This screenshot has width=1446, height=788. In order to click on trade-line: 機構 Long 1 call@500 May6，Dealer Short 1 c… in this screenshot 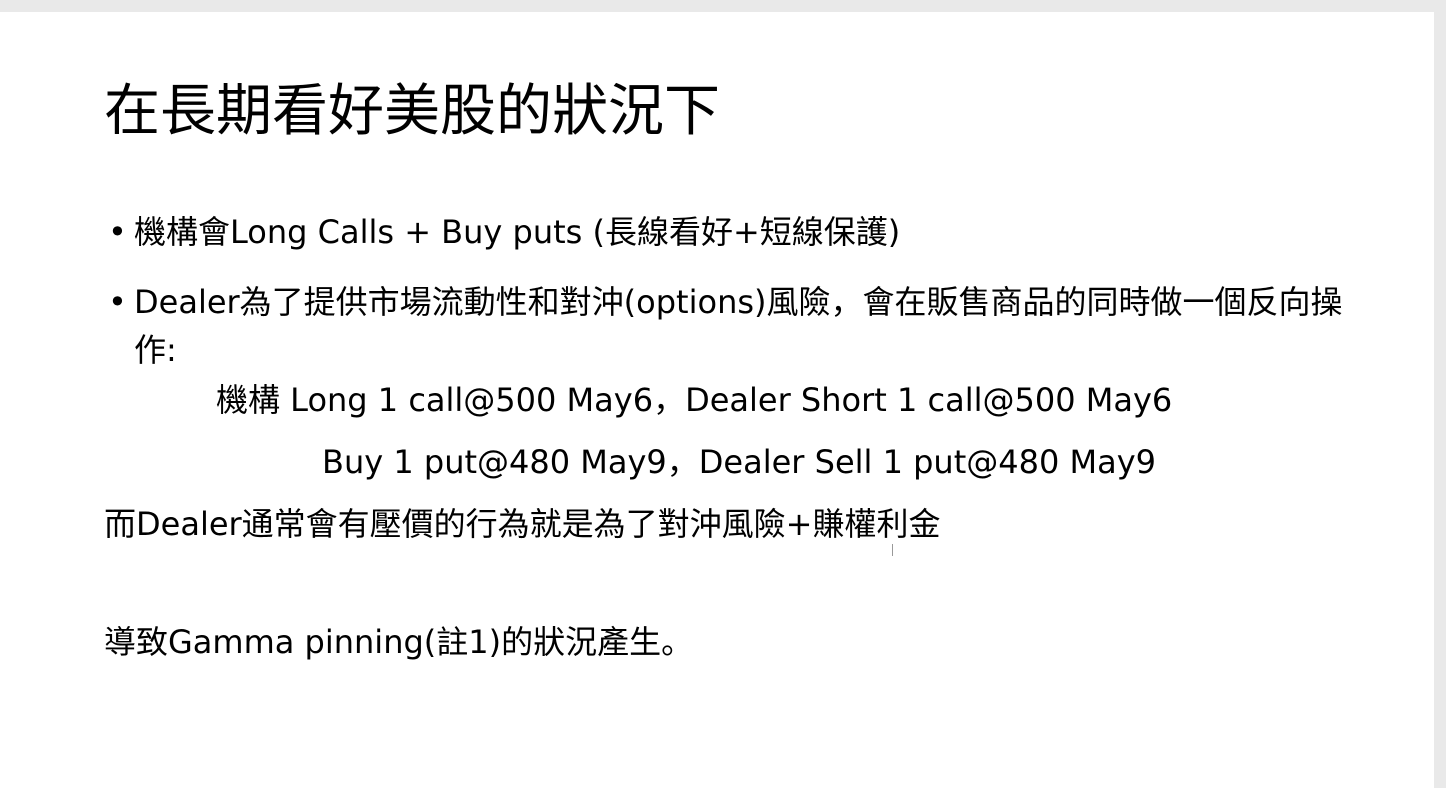, I will do `click(694, 400)`.